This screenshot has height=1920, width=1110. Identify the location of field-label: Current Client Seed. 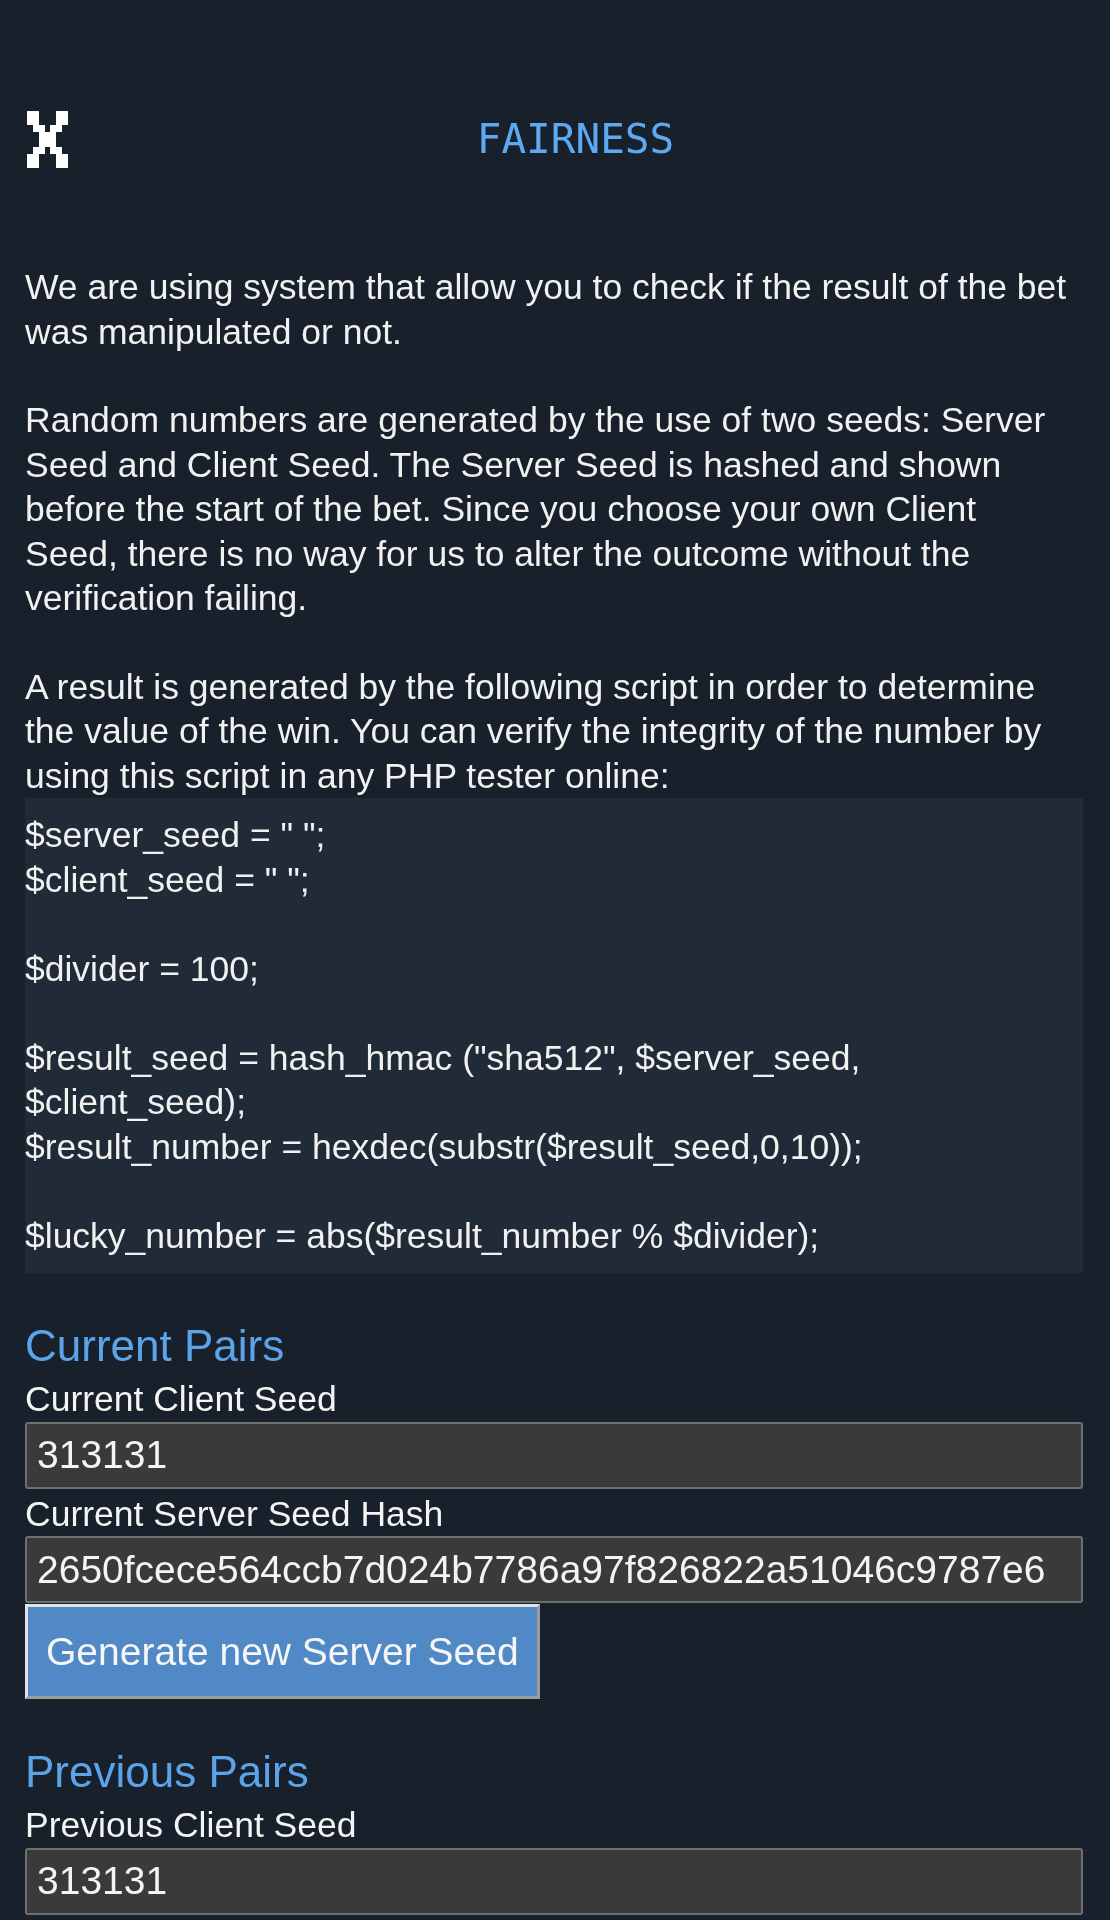
(181, 1399).